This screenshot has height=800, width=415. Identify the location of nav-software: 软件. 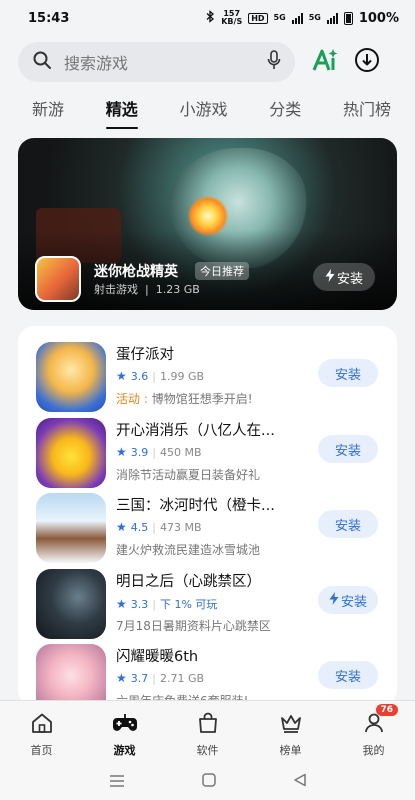
(207, 731).